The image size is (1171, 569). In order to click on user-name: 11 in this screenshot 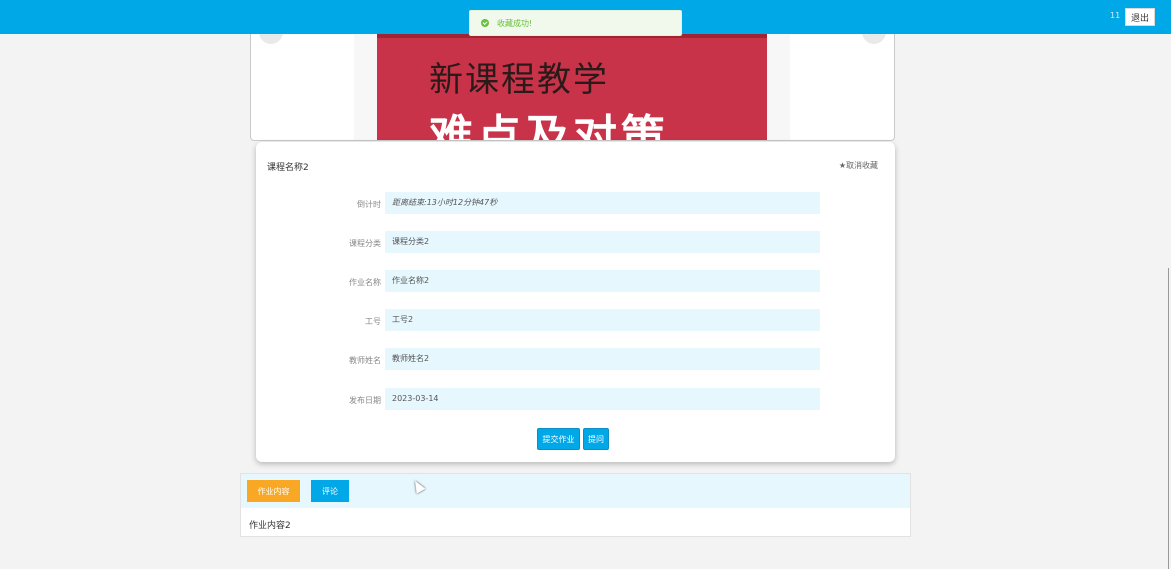, I will do `click(1115, 15)`.